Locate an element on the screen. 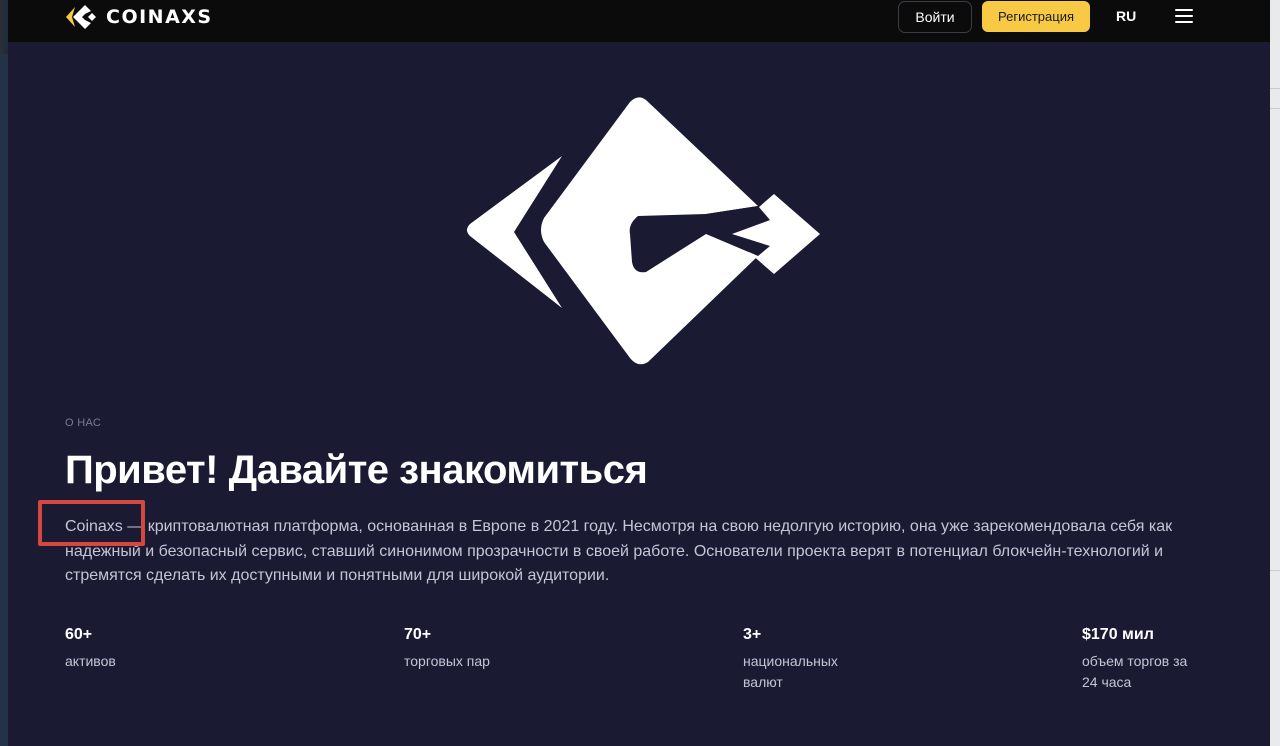  stat-currencies: 3+ национальных валют is located at coordinates (853, 659).